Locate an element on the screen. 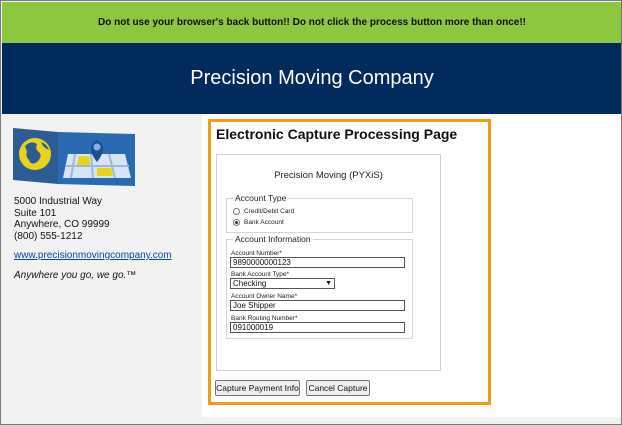 Image resolution: width=622 pixels, height=425 pixels. site-title: Precision Moving Company is located at coordinates (312, 78).